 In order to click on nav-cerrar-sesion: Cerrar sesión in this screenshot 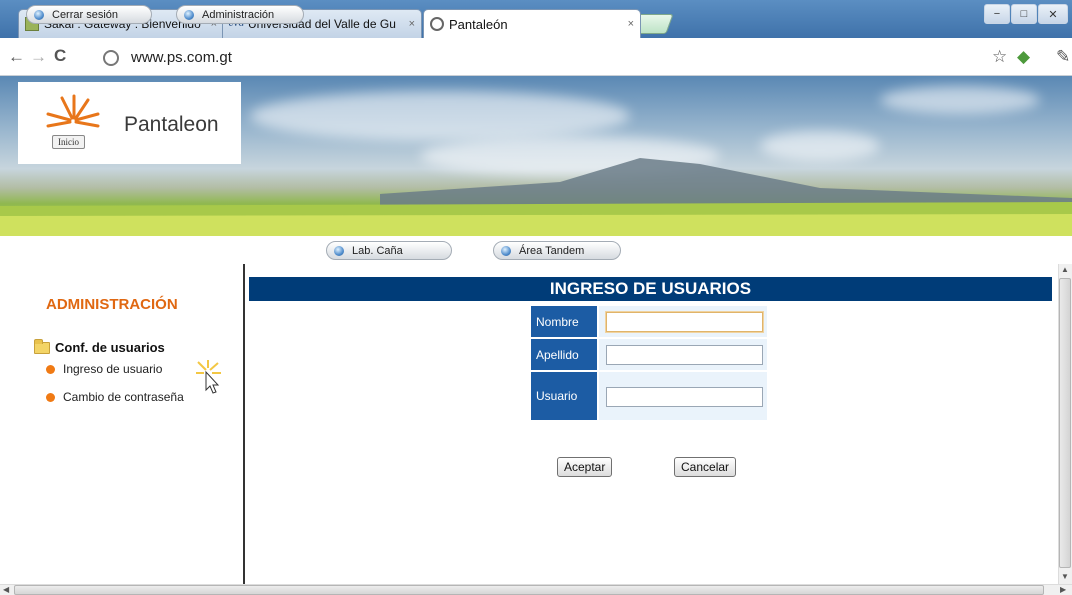, I will do `click(89, 14)`.